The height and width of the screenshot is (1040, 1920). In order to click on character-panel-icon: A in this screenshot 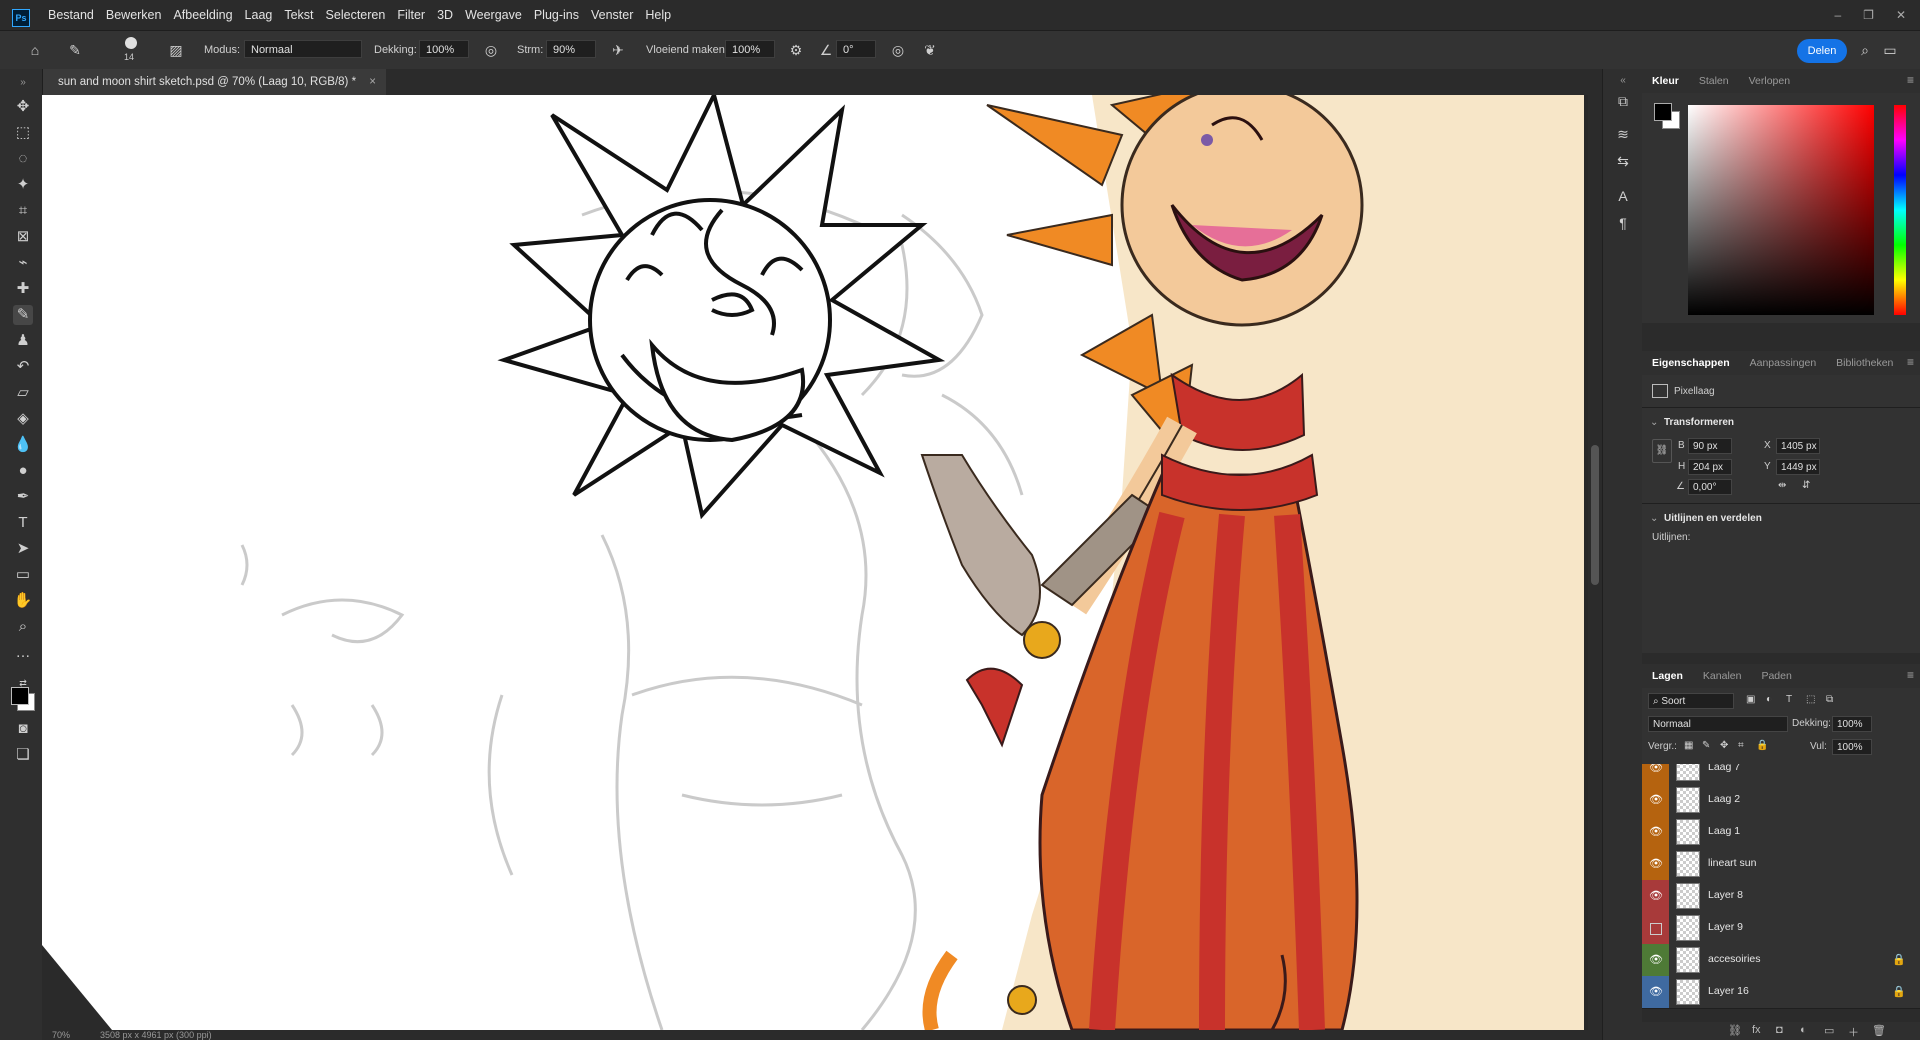, I will do `click(1623, 196)`.